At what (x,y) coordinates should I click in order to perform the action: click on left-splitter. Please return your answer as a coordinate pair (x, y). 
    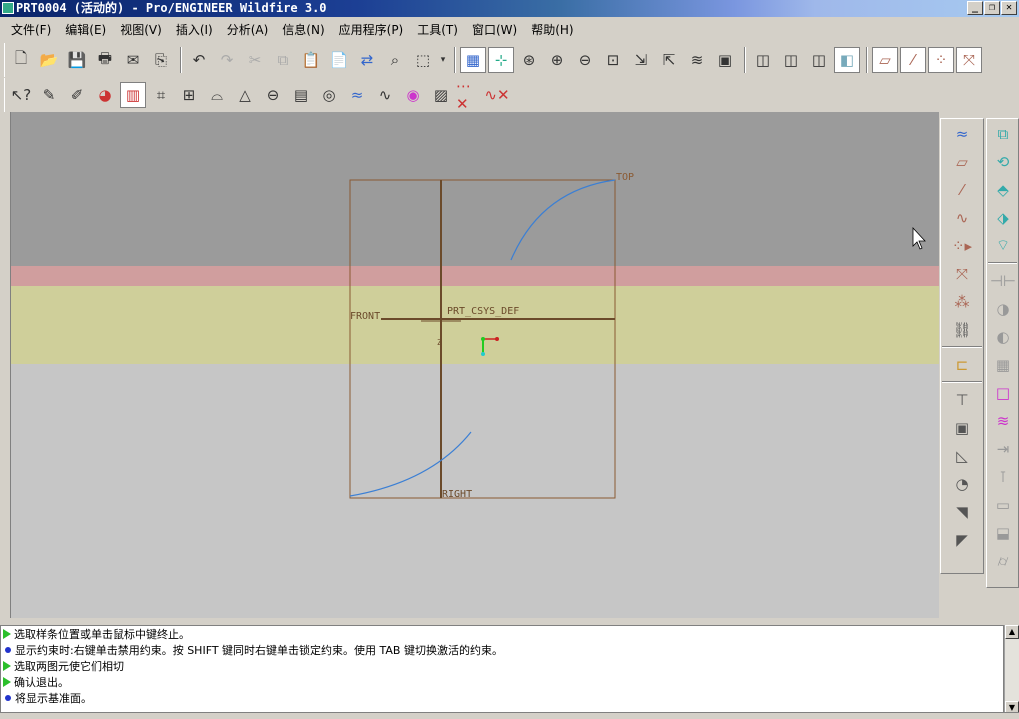
    Looking at the image, I should click on (5, 365).